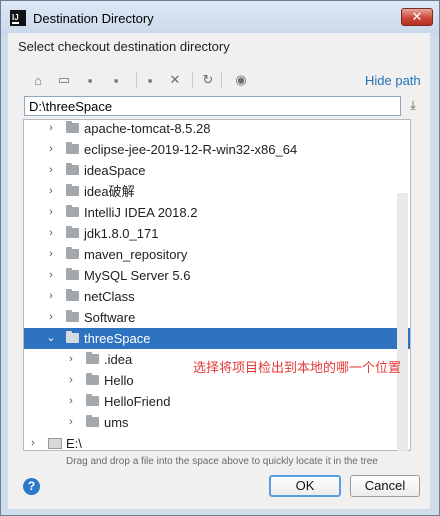 This screenshot has width=440, height=516. Describe the element at coordinates (217, 275) in the screenshot. I see `tree-folder-item: › MySQL Server 5.6` at that location.